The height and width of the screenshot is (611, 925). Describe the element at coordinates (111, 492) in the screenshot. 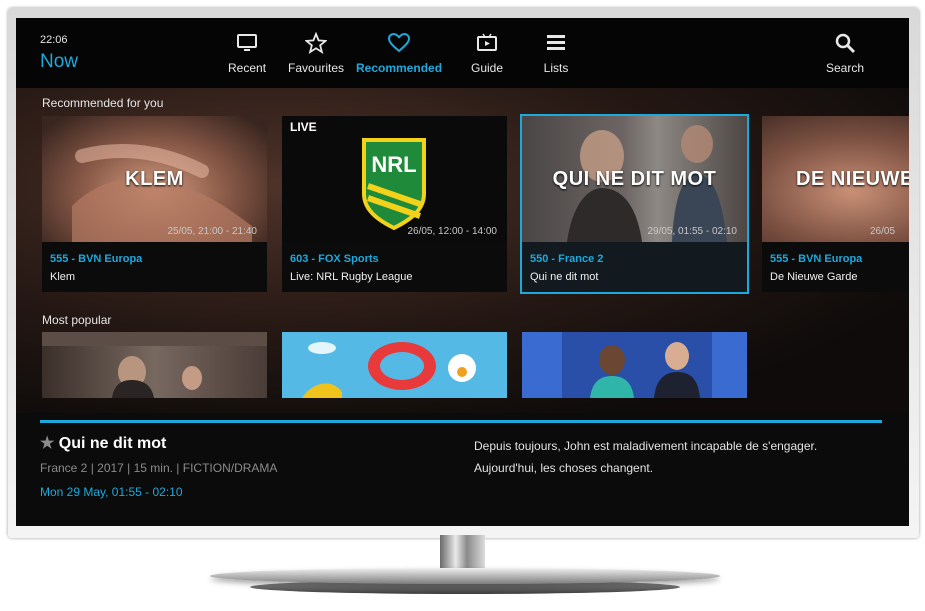

I see `detail-date: Mon 29 May, 01:55 - 02:10` at that location.